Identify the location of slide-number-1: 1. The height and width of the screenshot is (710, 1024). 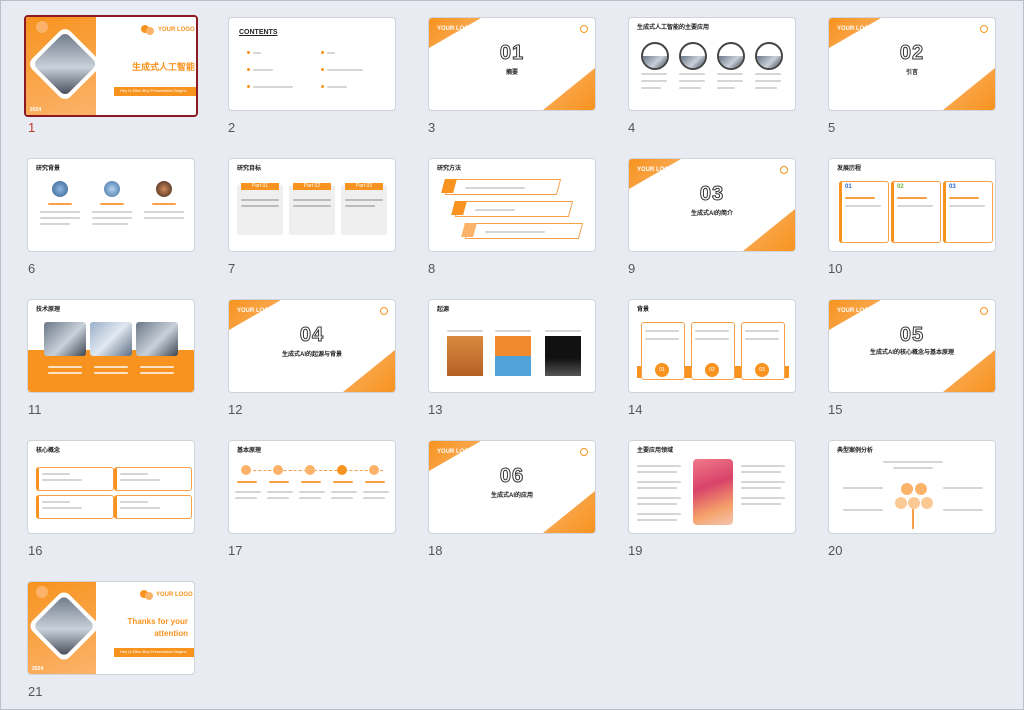
(32, 127).